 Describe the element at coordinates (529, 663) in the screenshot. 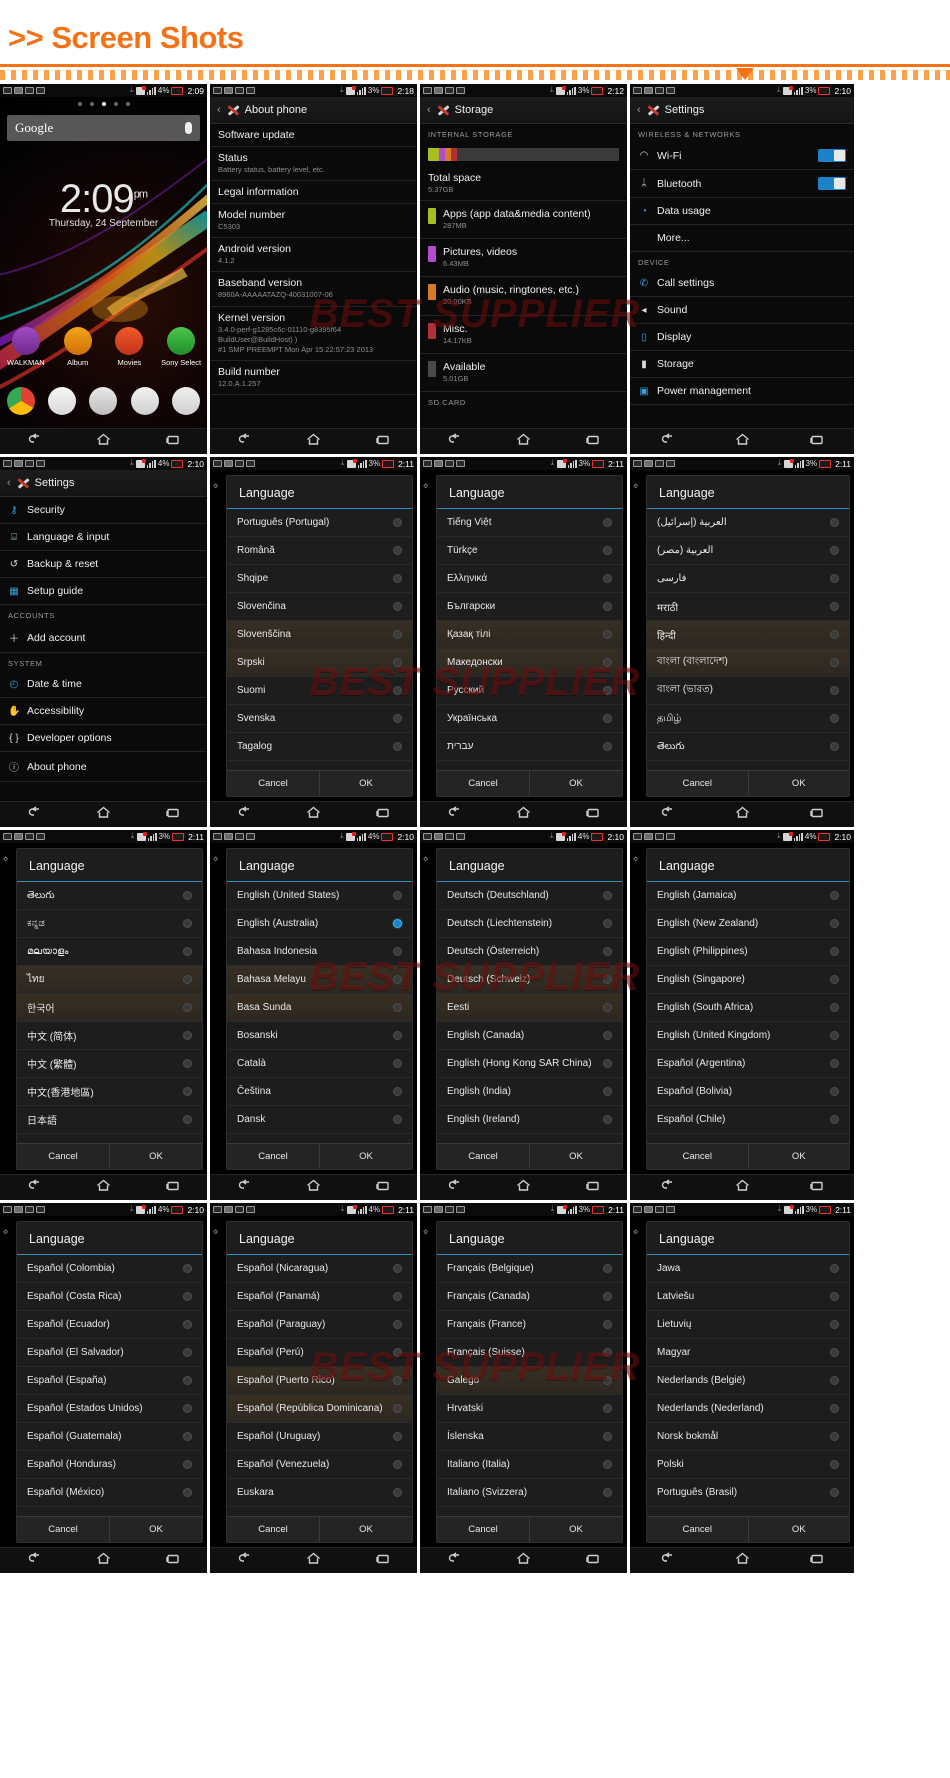

I see `list-item: Македонски` at that location.